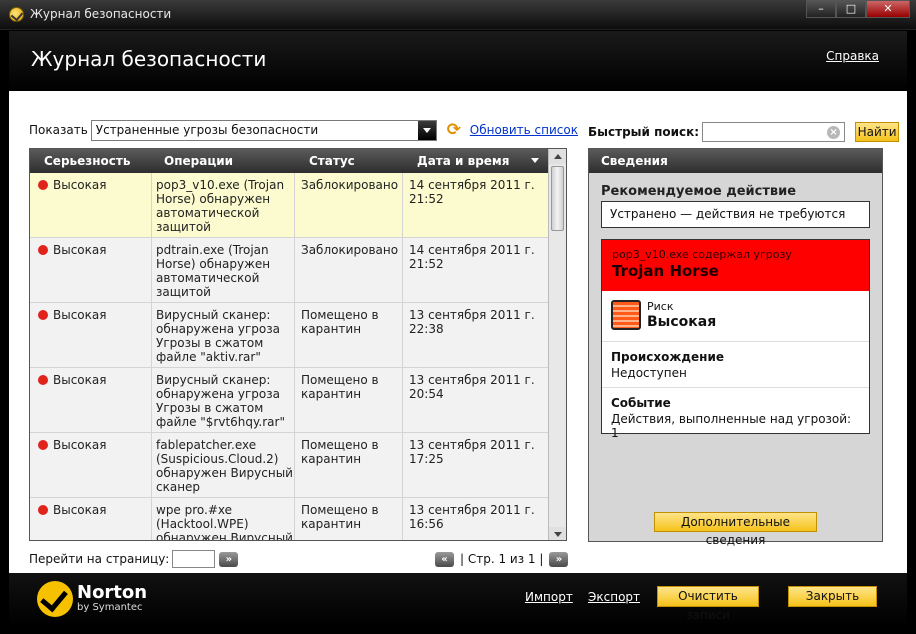 The height and width of the screenshot is (634, 916). Describe the element at coordinates (472, 517) in the screenshot. I see `datetime-cell: 13 сентября 2011 г. 16:56` at that location.